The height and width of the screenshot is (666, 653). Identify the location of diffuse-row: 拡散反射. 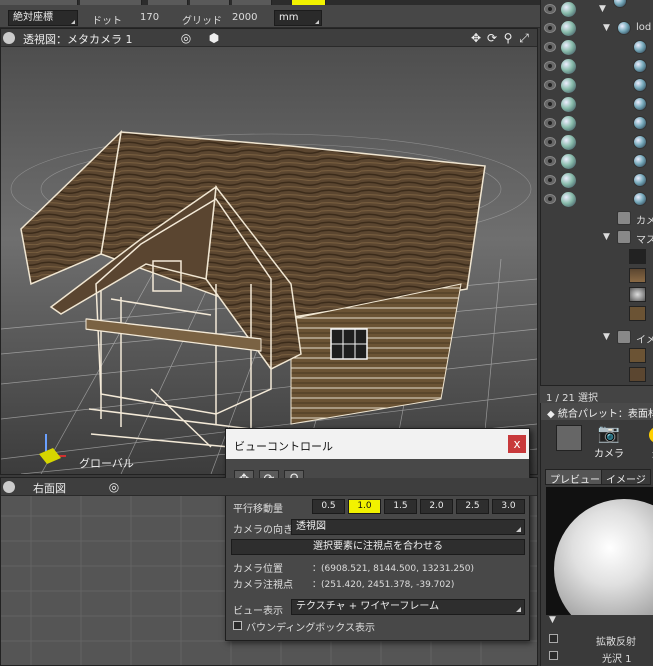
(599, 639).